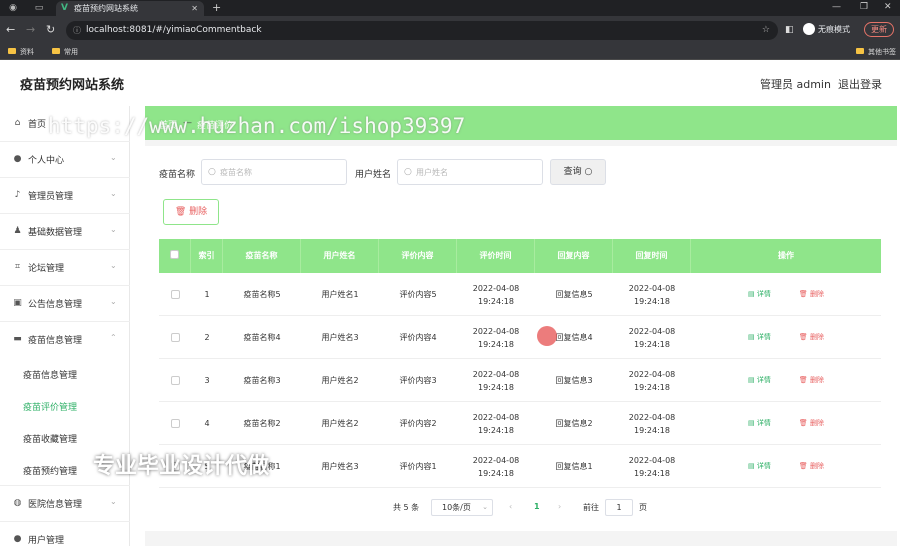 The width and height of the screenshot is (900, 546). I want to click on sidebar-item-base-data: ♟ 基础数据管理 ⌄, so click(65, 232).